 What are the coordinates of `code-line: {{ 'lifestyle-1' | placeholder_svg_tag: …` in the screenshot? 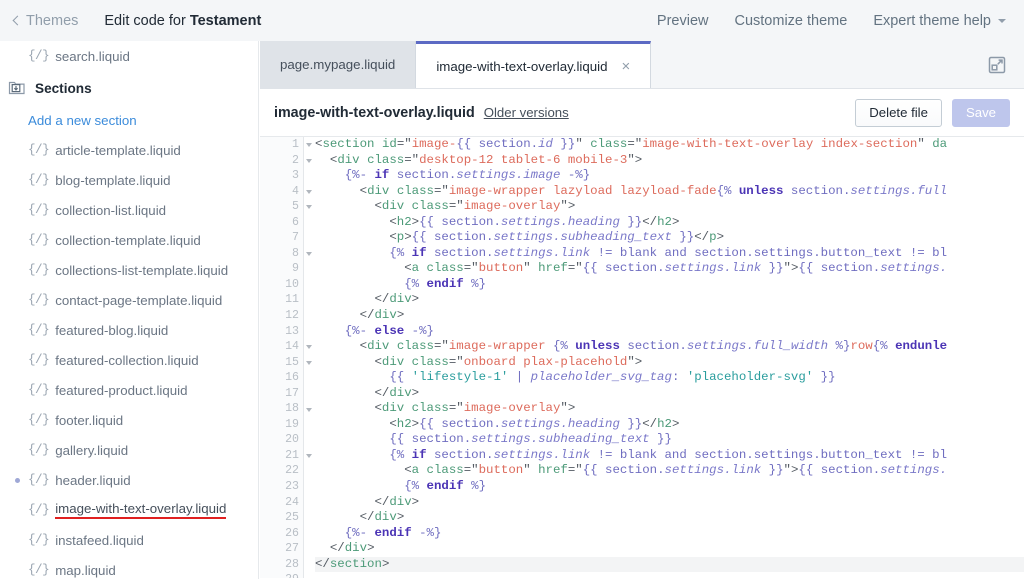 It's located at (669, 378).